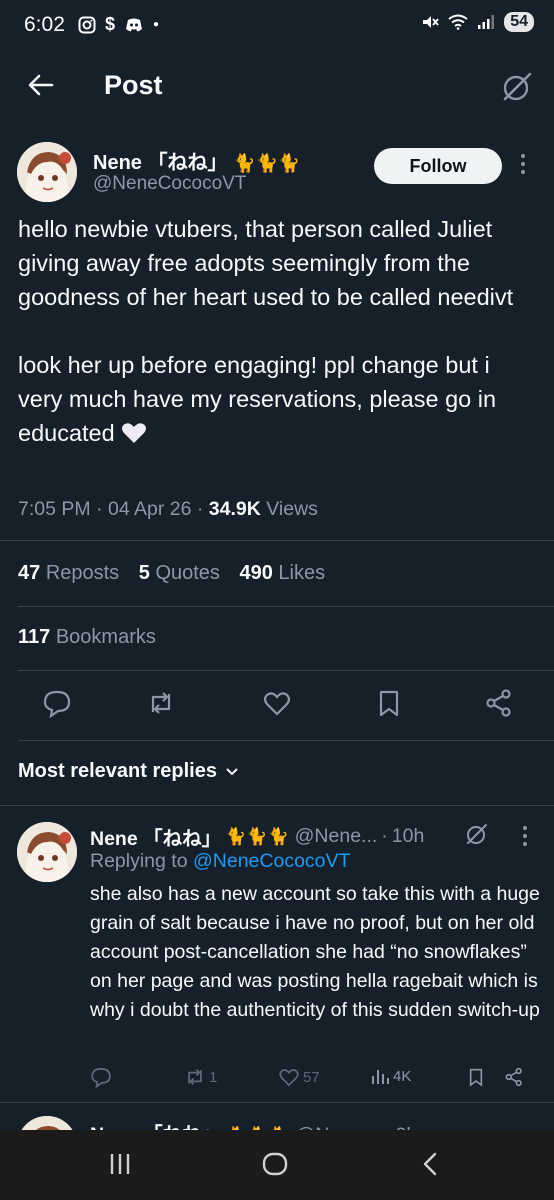 The image size is (554, 1200). What do you see at coordinates (390, 1076) in the screenshot?
I see `reply-views-button: 4K` at bounding box center [390, 1076].